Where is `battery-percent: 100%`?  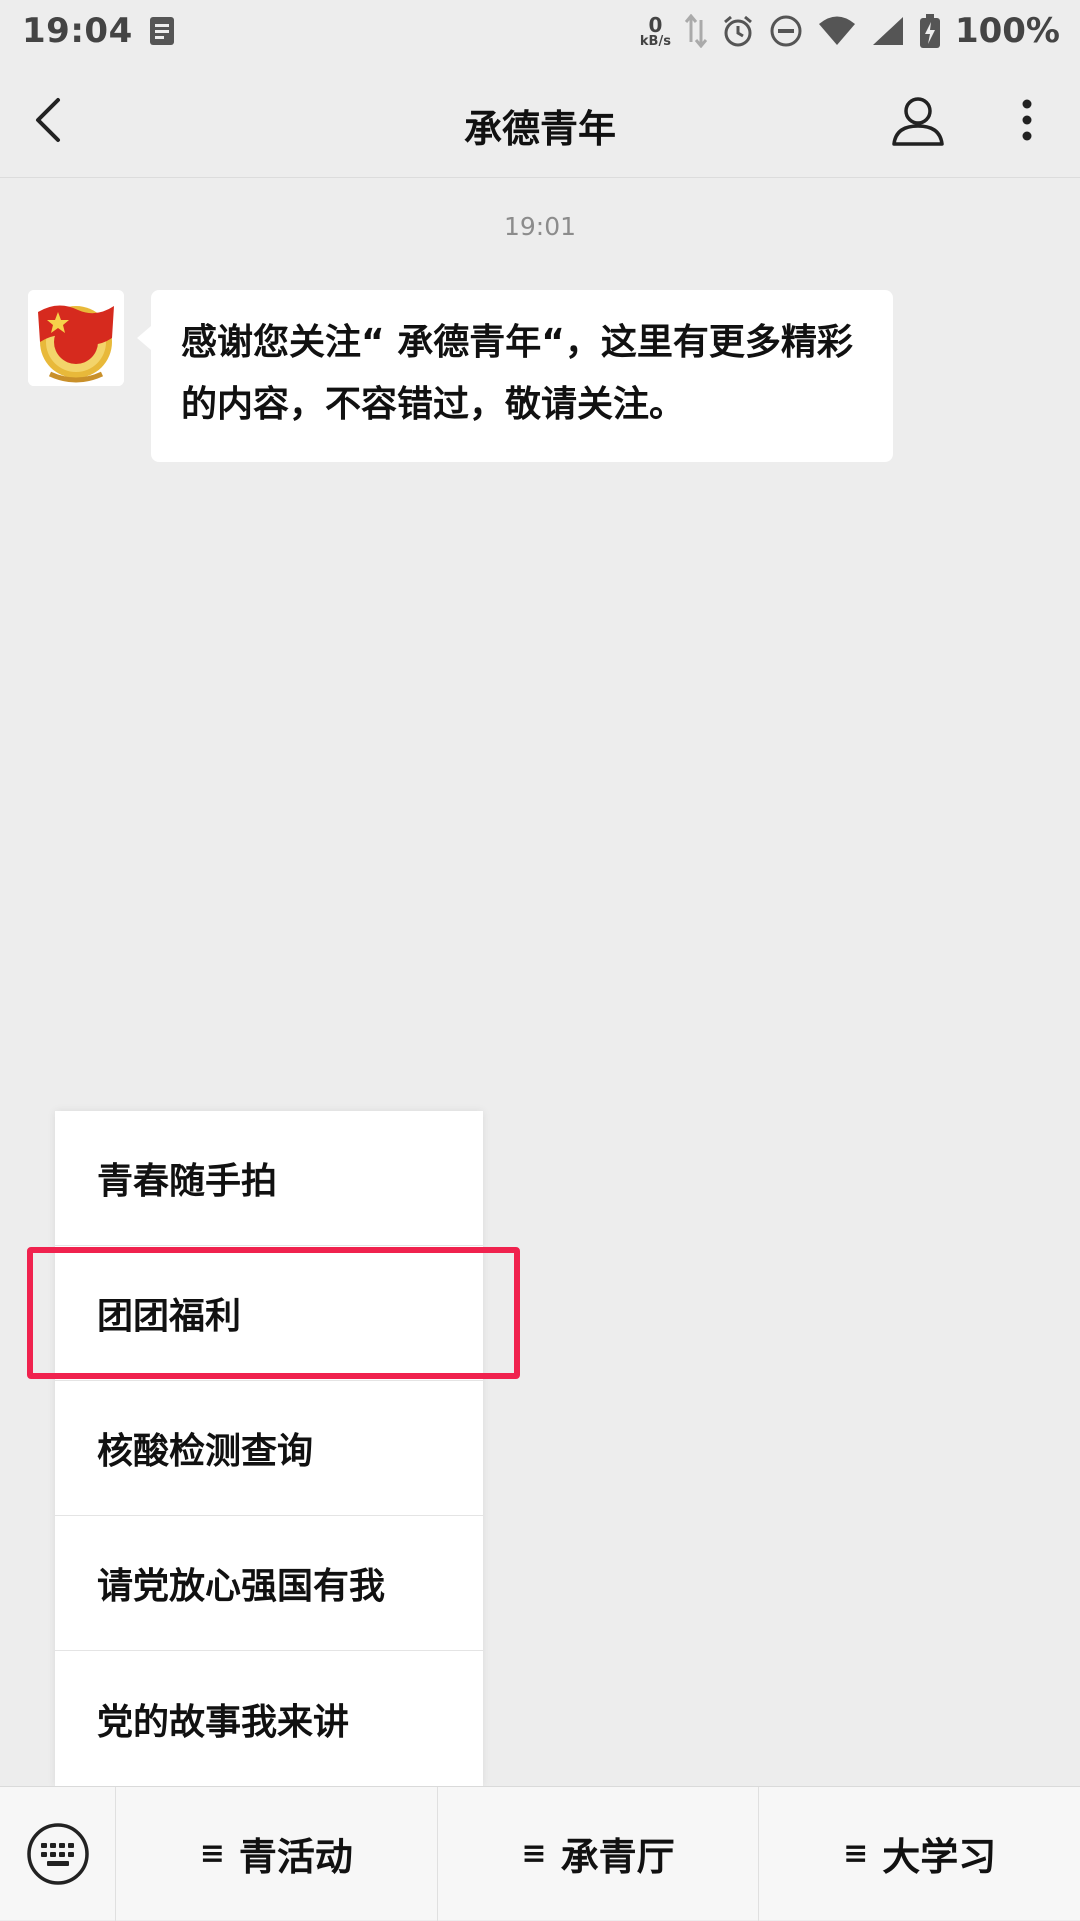 battery-percent: 100% is located at coordinates (1007, 31).